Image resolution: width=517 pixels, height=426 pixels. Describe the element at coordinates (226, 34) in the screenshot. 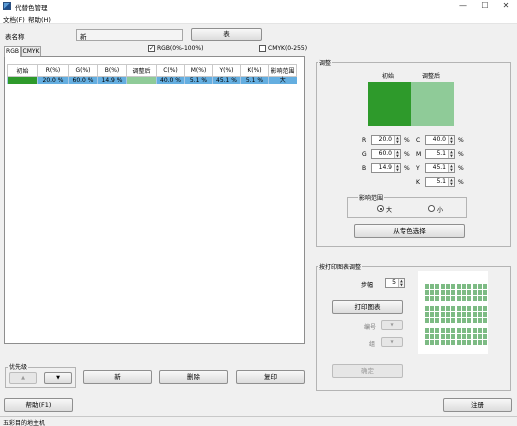

I see `table-button: 表` at that location.